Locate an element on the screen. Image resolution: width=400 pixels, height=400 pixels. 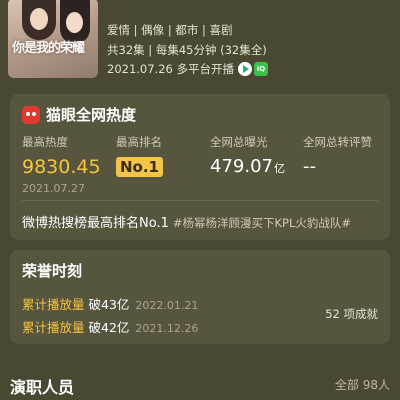
honor-item: 累计播放量 破42亿 2021.12.26 is located at coordinates (110, 326).